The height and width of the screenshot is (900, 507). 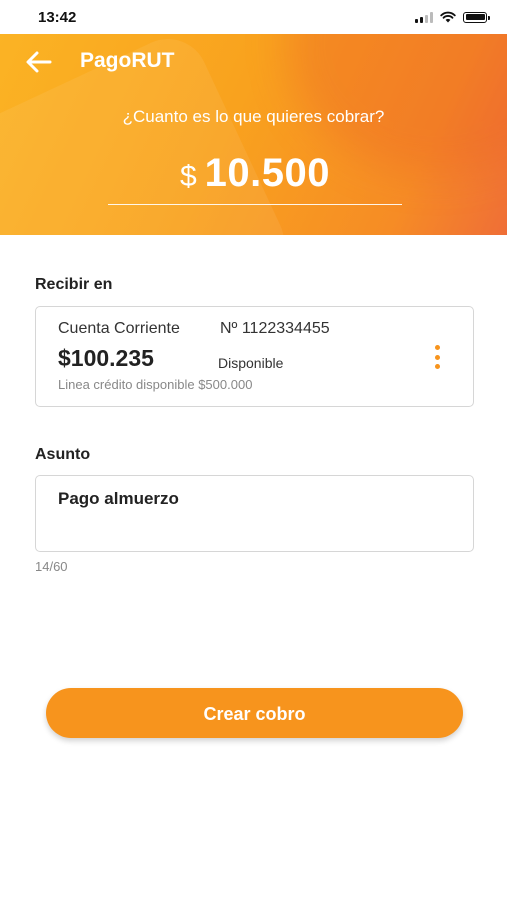 What do you see at coordinates (254, 513) in the screenshot?
I see `subject-field: Pago almuerzo` at bounding box center [254, 513].